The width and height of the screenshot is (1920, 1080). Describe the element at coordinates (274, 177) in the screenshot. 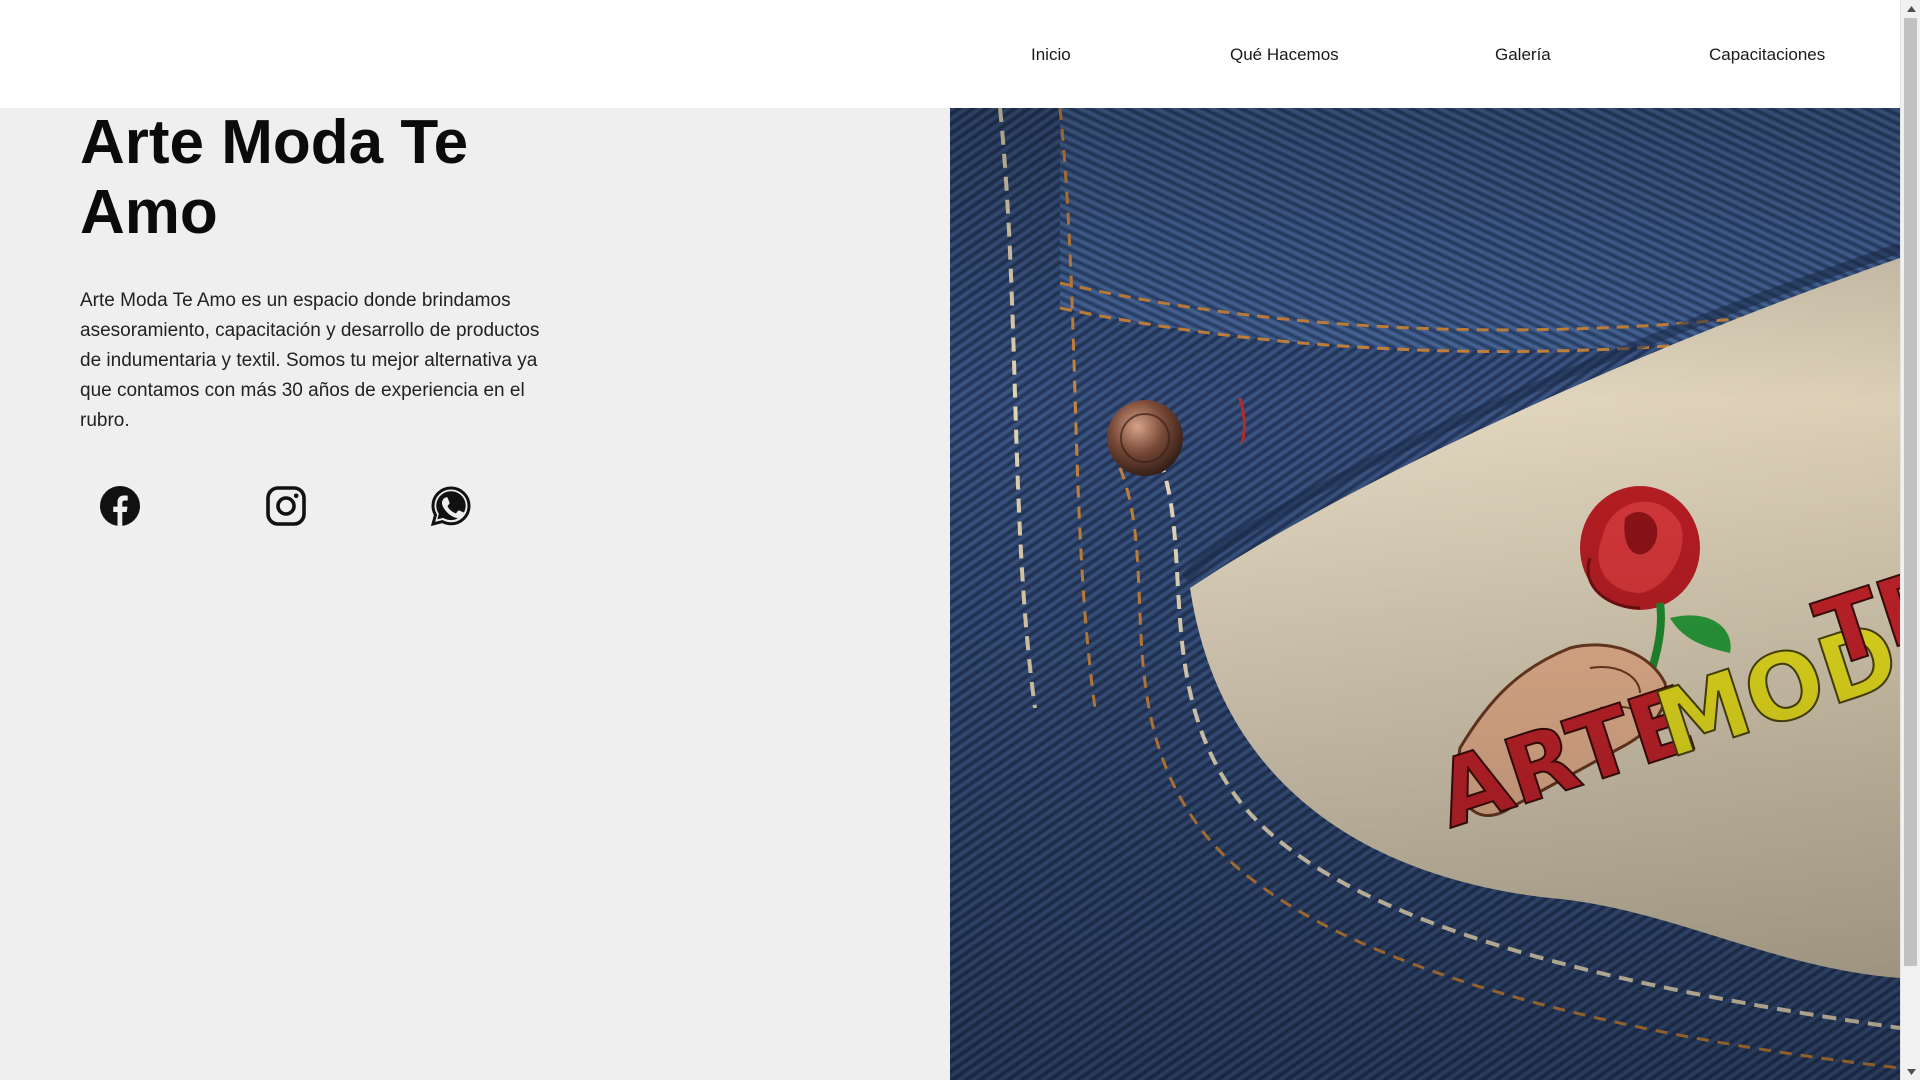

I see `hero-title: Arte Moda Te Amo` at that location.